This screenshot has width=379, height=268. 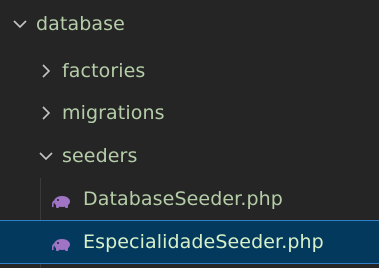 What do you see at coordinates (183, 199) in the screenshot?
I see `tree-item-label: DatabaseSeeder.php` at bounding box center [183, 199].